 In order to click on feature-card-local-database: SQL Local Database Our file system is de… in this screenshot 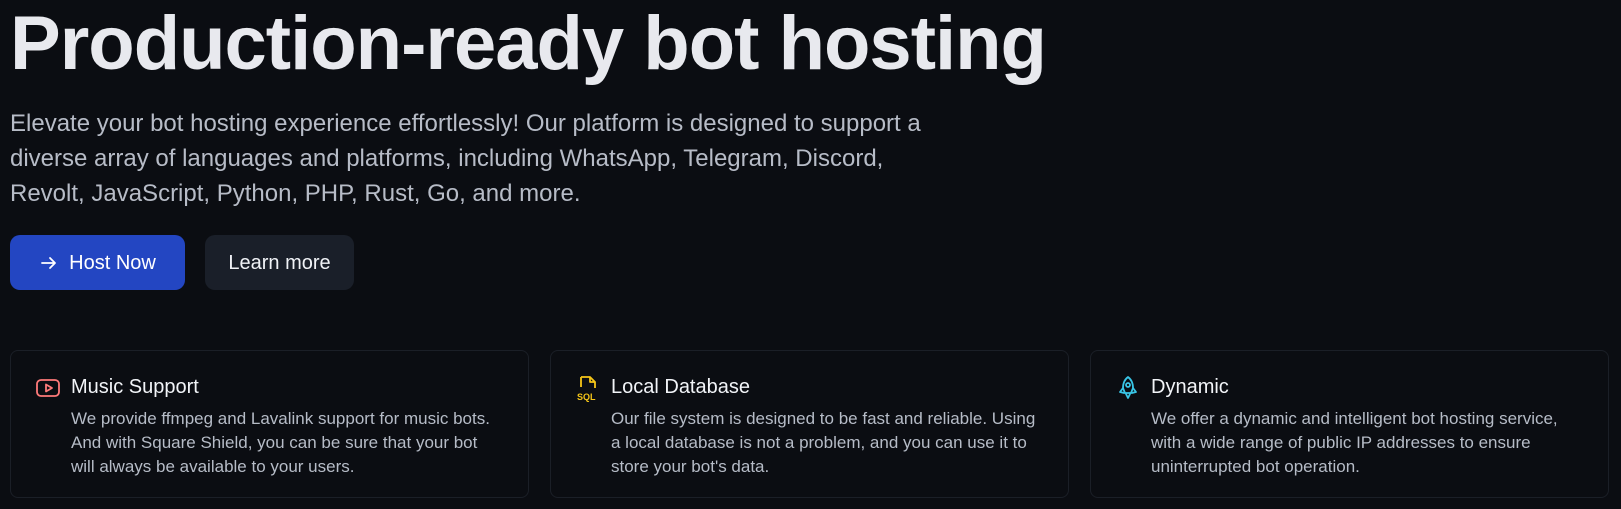, I will do `click(809, 424)`.